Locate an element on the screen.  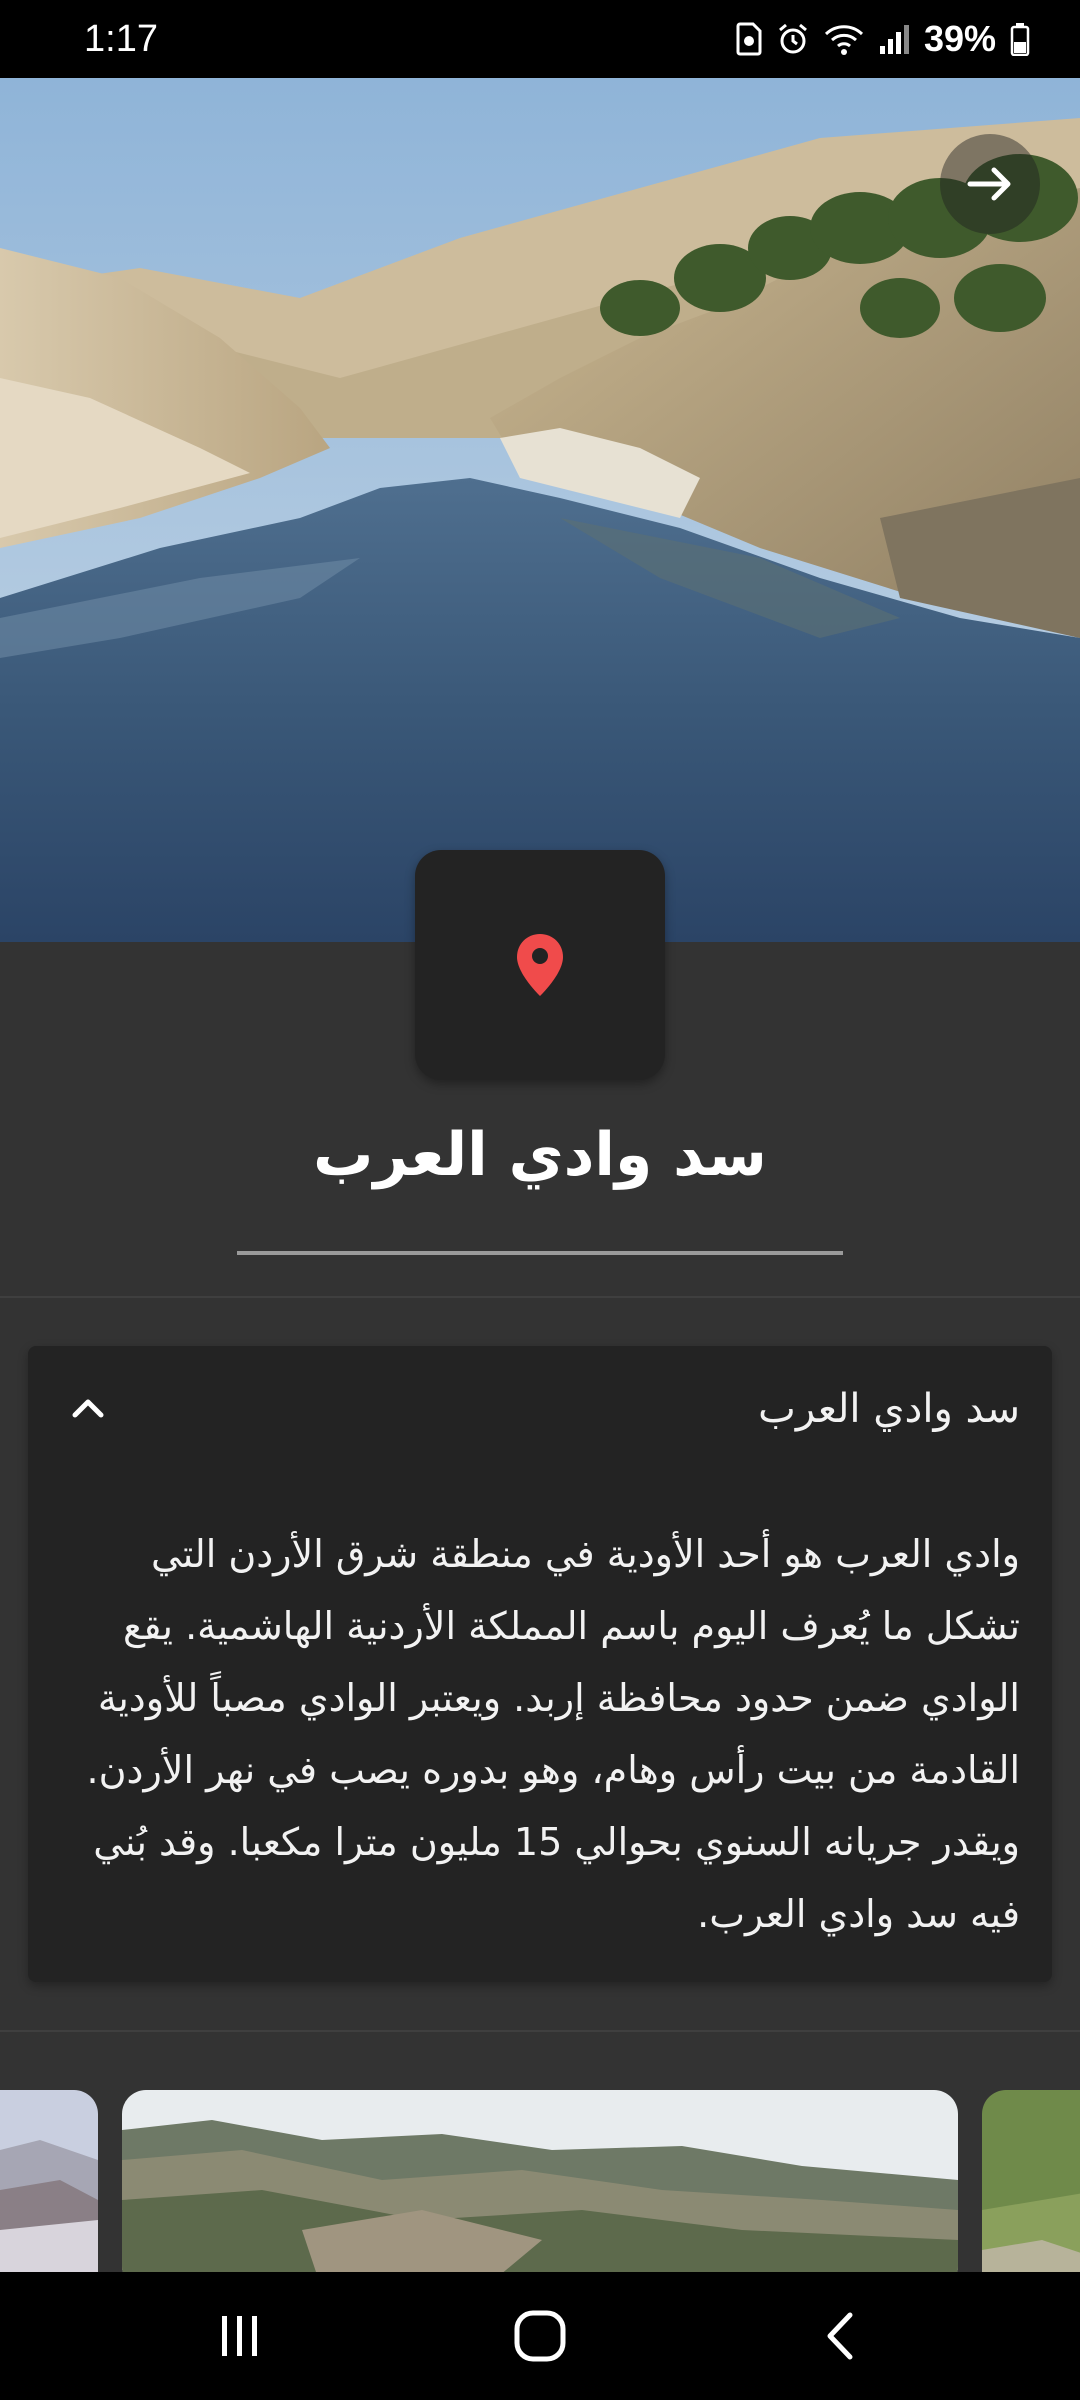
snowy-hills-photo is located at coordinates (49, 2181).